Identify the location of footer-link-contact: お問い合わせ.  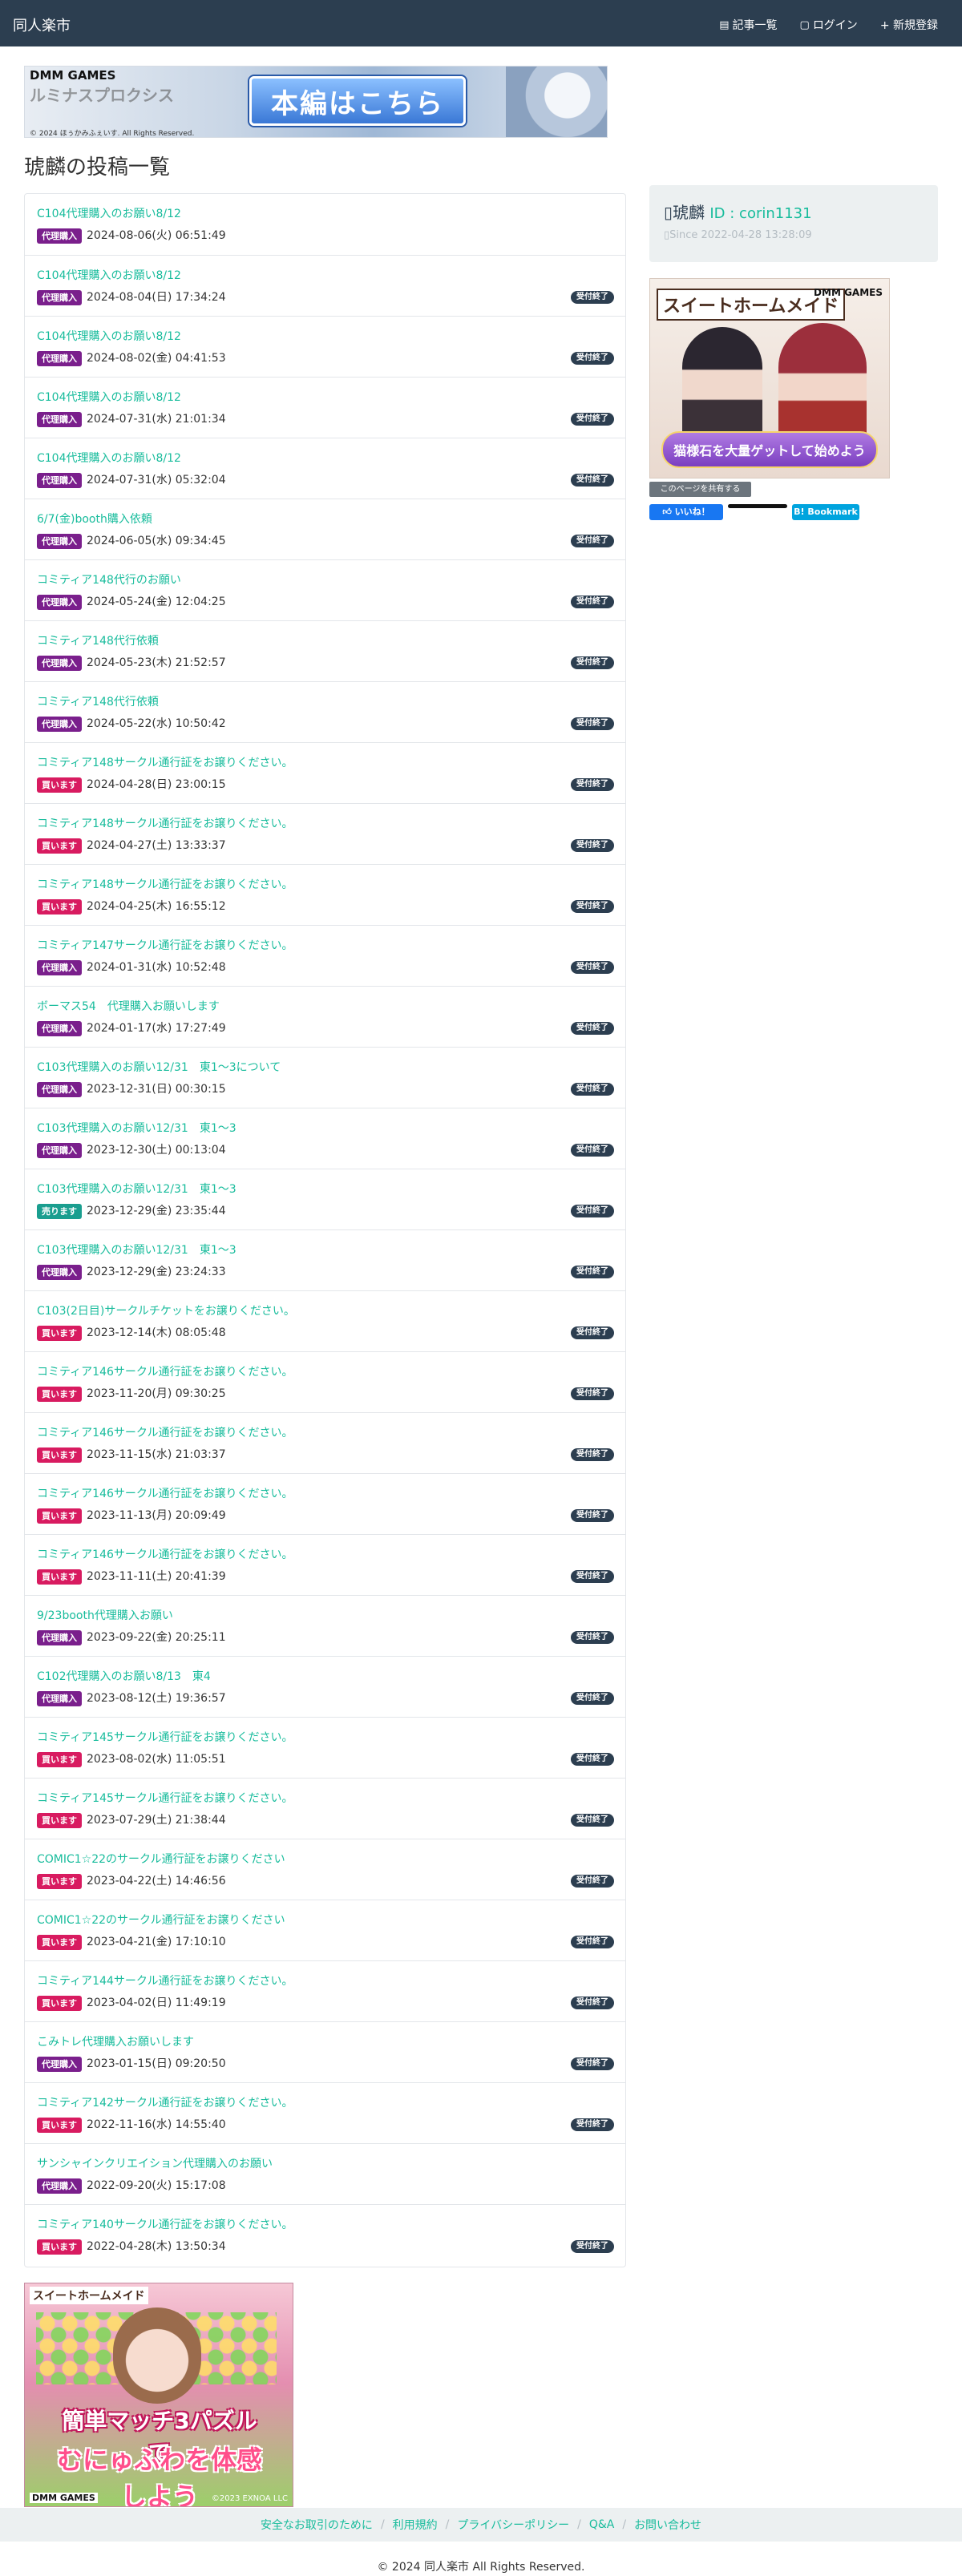
(667, 2525).